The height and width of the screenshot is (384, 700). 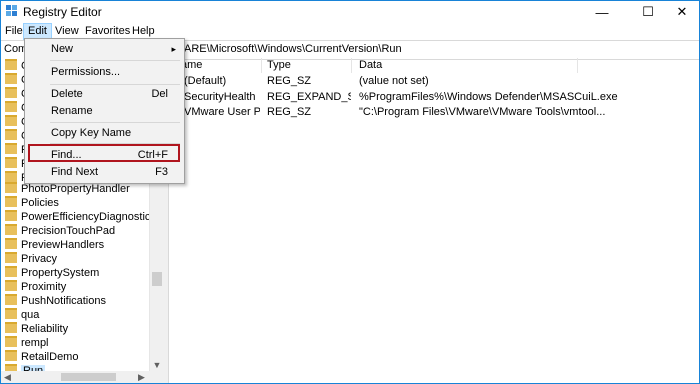 What do you see at coordinates (60, 231) in the screenshot?
I see `tree-item: PrecisionTouchPad` at bounding box center [60, 231].